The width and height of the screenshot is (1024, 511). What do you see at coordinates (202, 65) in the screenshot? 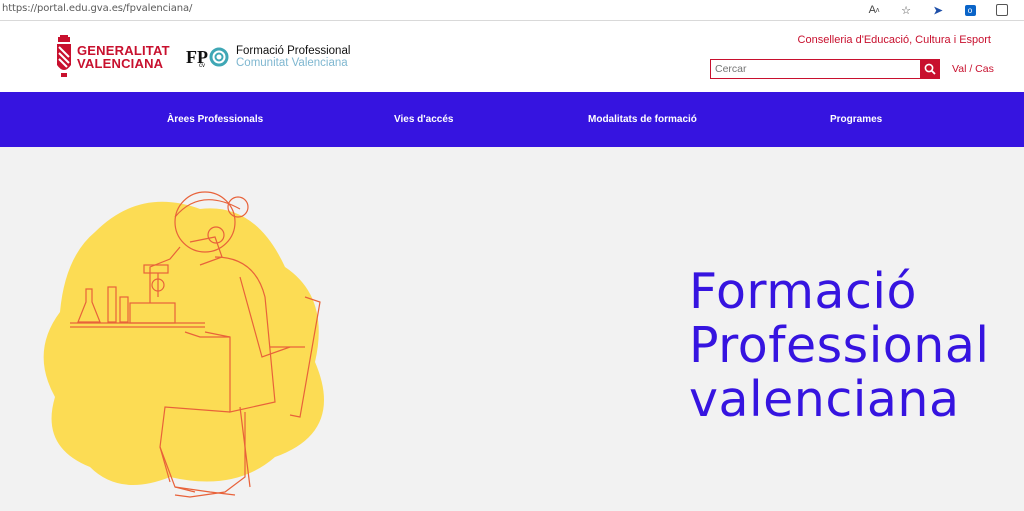
I see `svg-text: cv` at bounding box center [202, 65].